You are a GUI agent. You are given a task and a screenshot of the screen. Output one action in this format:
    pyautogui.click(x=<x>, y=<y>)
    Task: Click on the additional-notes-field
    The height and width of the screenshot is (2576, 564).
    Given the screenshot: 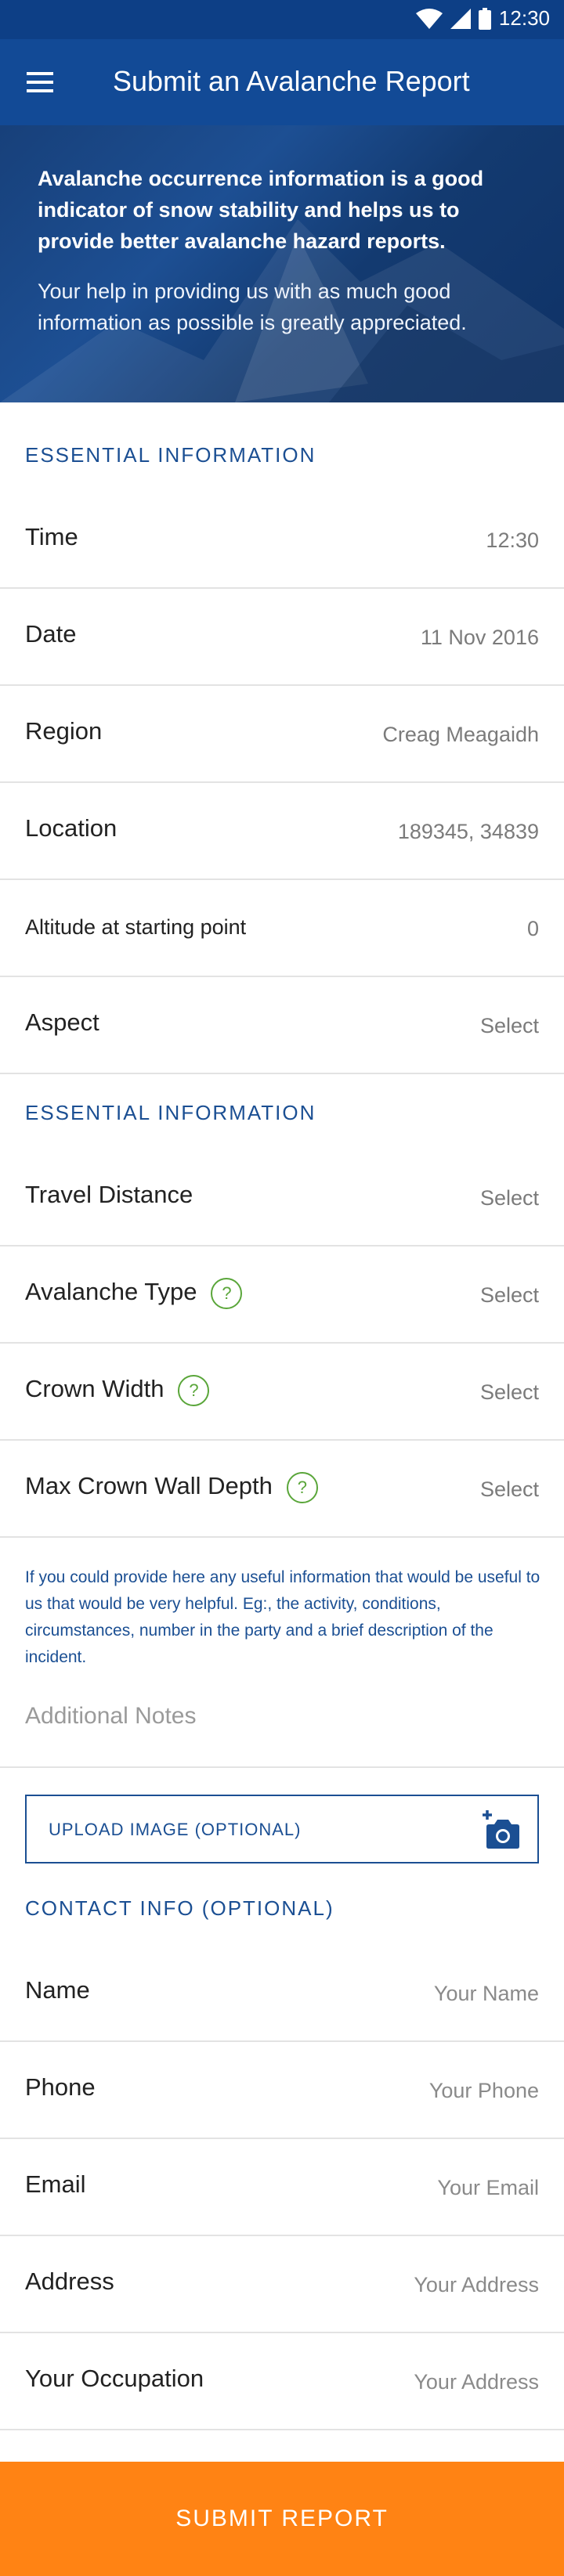 What is the action you would take?
    pyautogui.click(x=282, y=1720)
    